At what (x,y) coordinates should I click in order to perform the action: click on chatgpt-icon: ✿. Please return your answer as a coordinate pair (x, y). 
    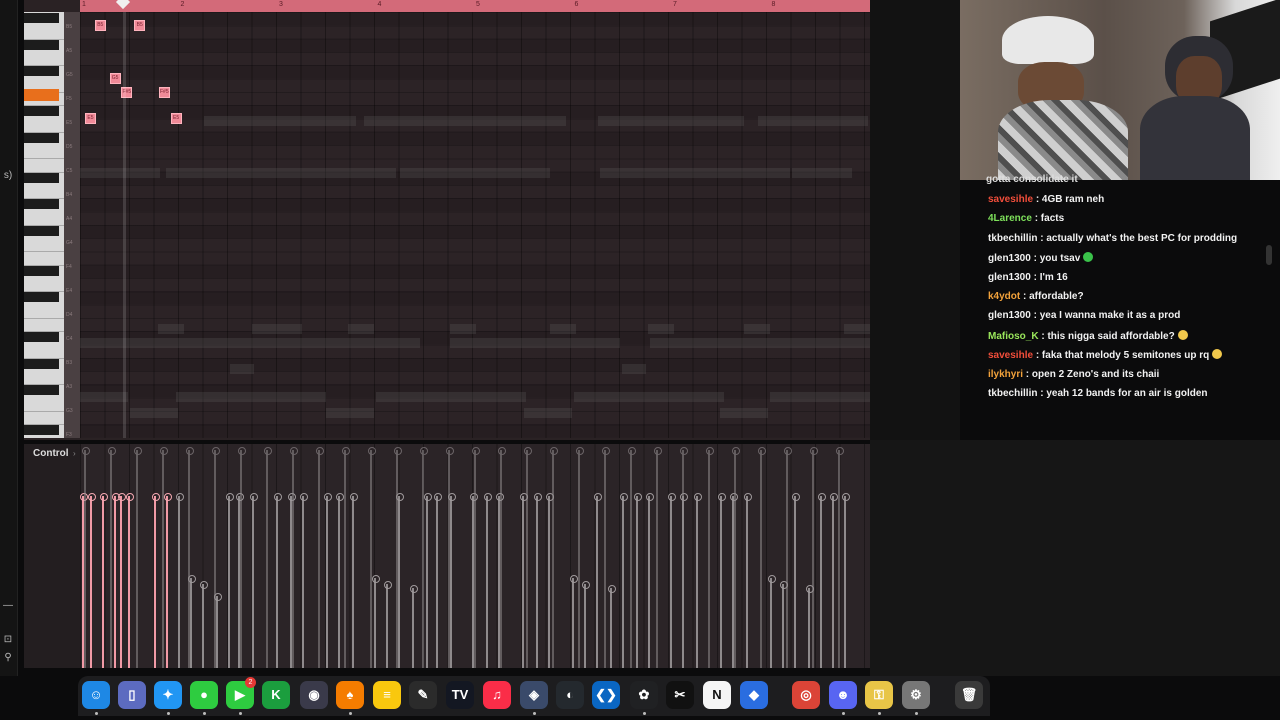
    Looking at the image, I should click on (644, 695).